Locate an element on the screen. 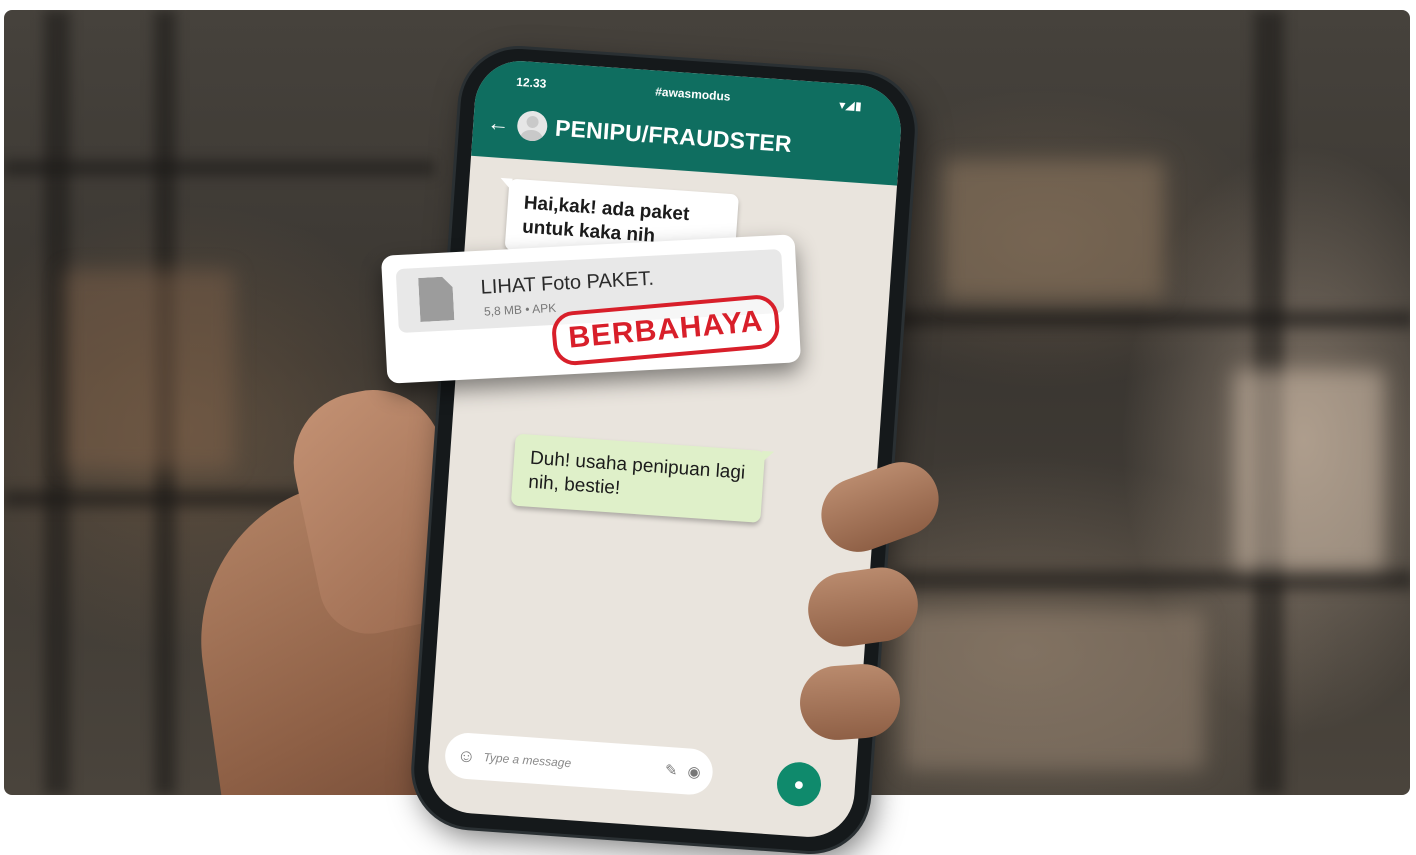 The width and height of the screenshot is (1416, 855). avatar is located at coordinates (532, 125).